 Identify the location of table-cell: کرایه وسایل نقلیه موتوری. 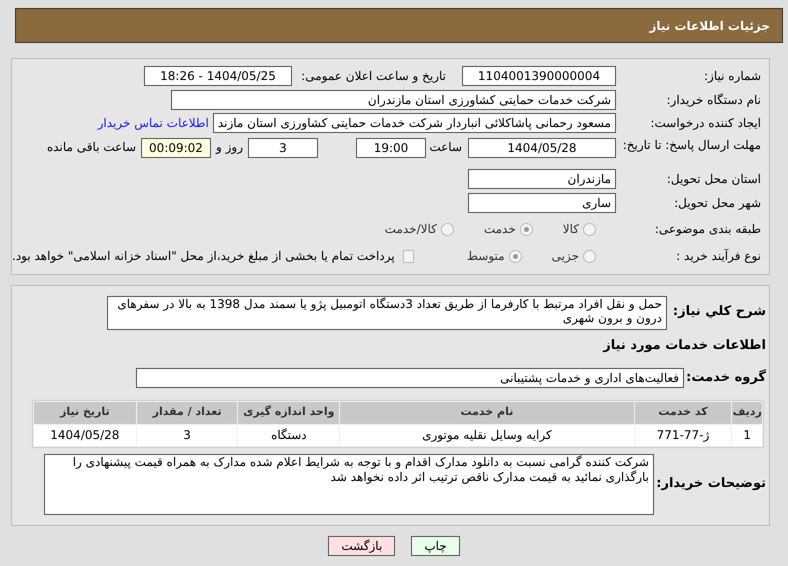
(487, 435).